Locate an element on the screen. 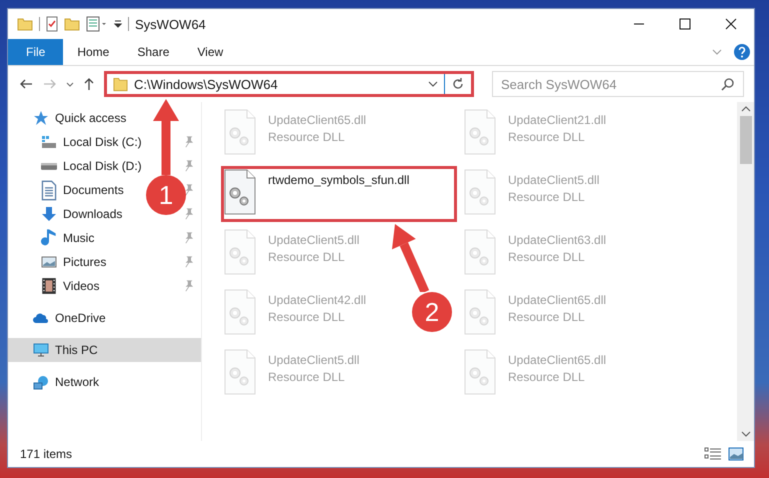  picture-icon is located at coordinates (49, 262).